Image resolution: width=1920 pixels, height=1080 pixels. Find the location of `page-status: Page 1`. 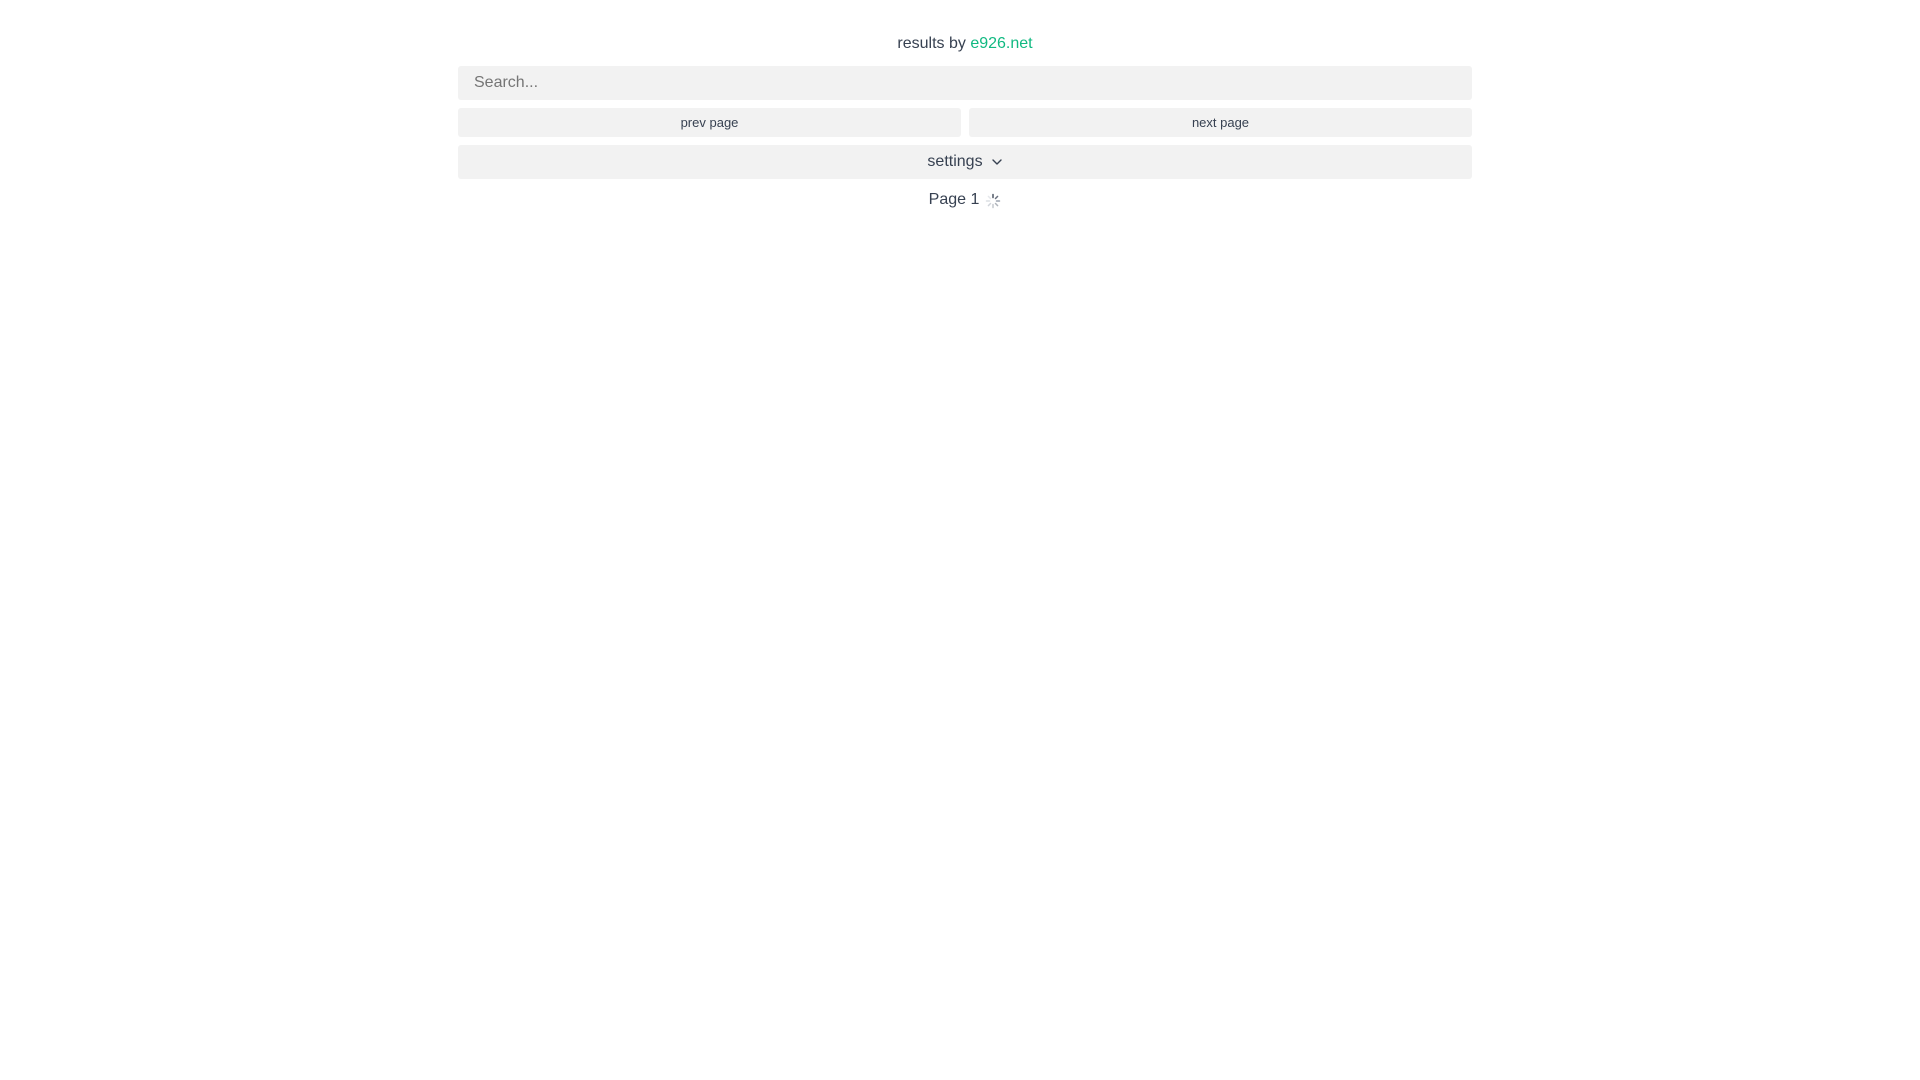

page-status: Page 1 is located at coordinates (965, 200).